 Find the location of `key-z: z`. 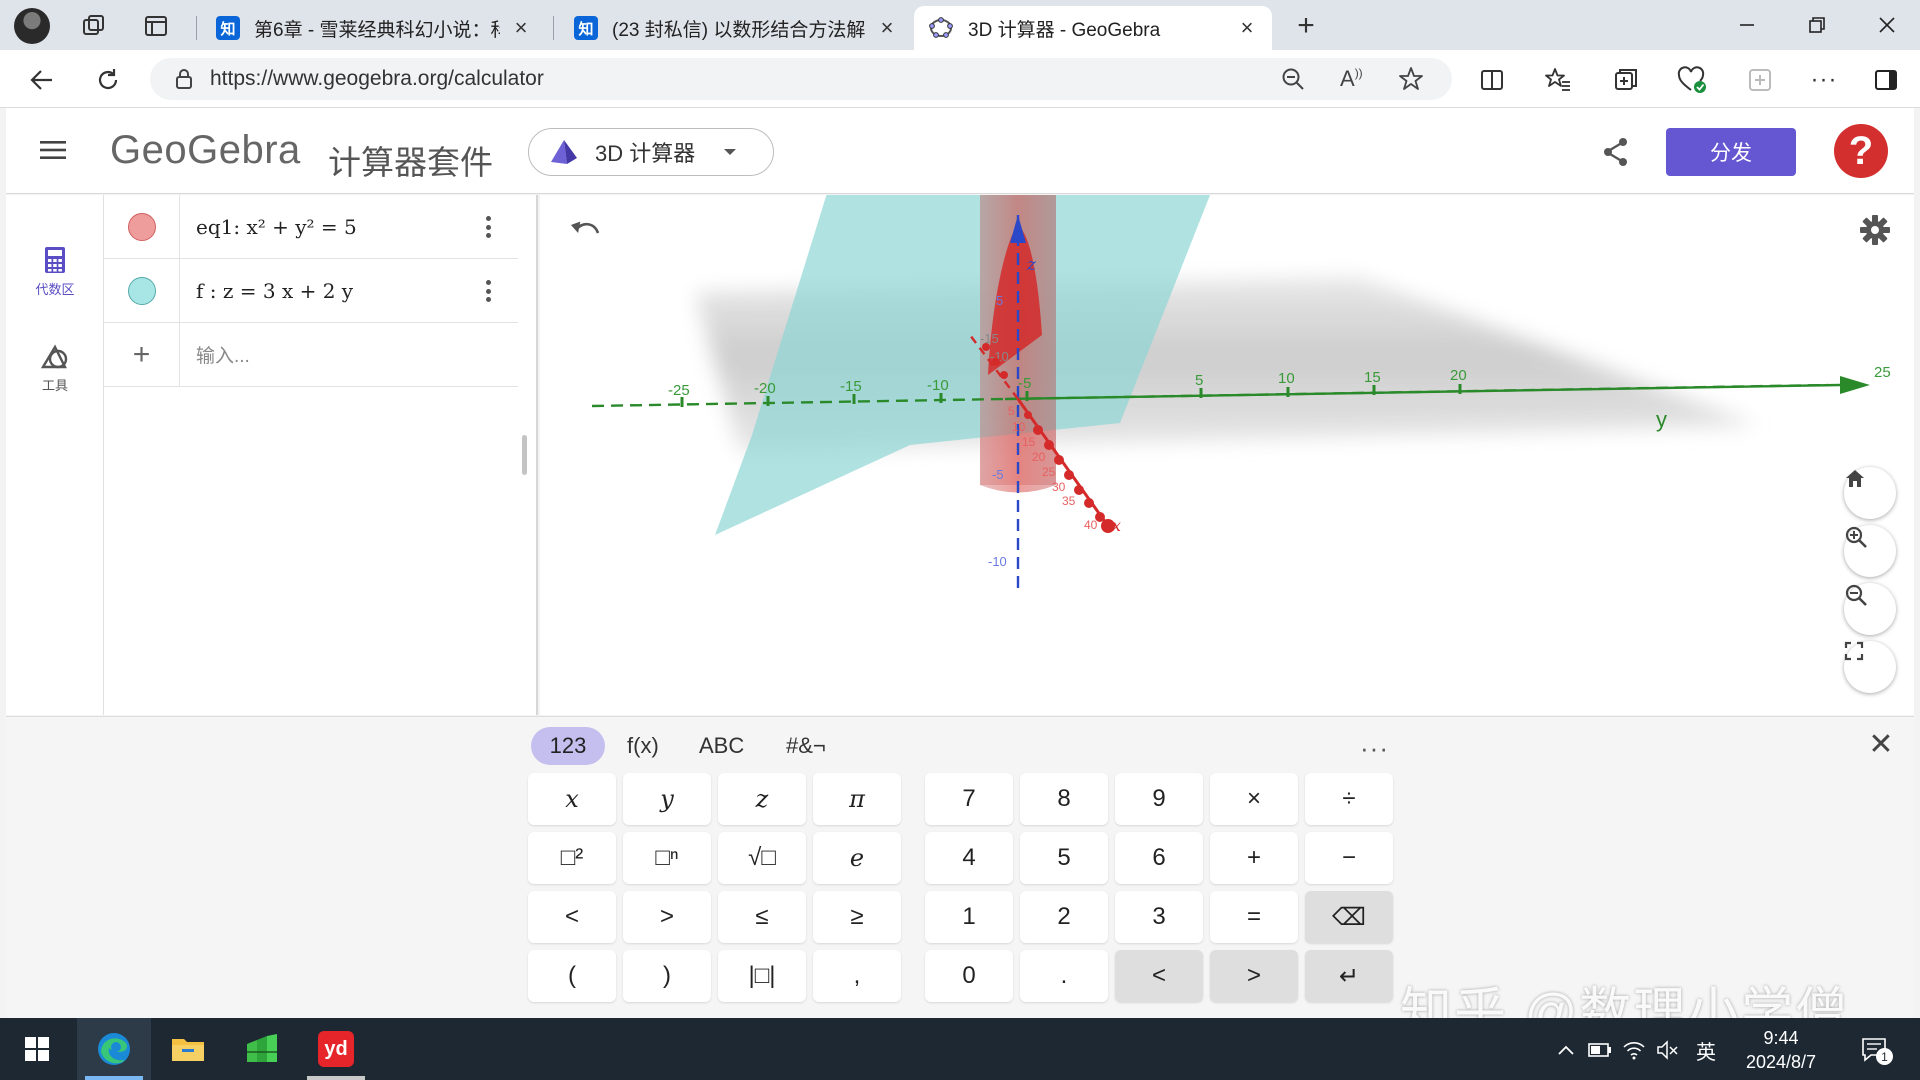

key-z: z is located at coordinates (762, 799).